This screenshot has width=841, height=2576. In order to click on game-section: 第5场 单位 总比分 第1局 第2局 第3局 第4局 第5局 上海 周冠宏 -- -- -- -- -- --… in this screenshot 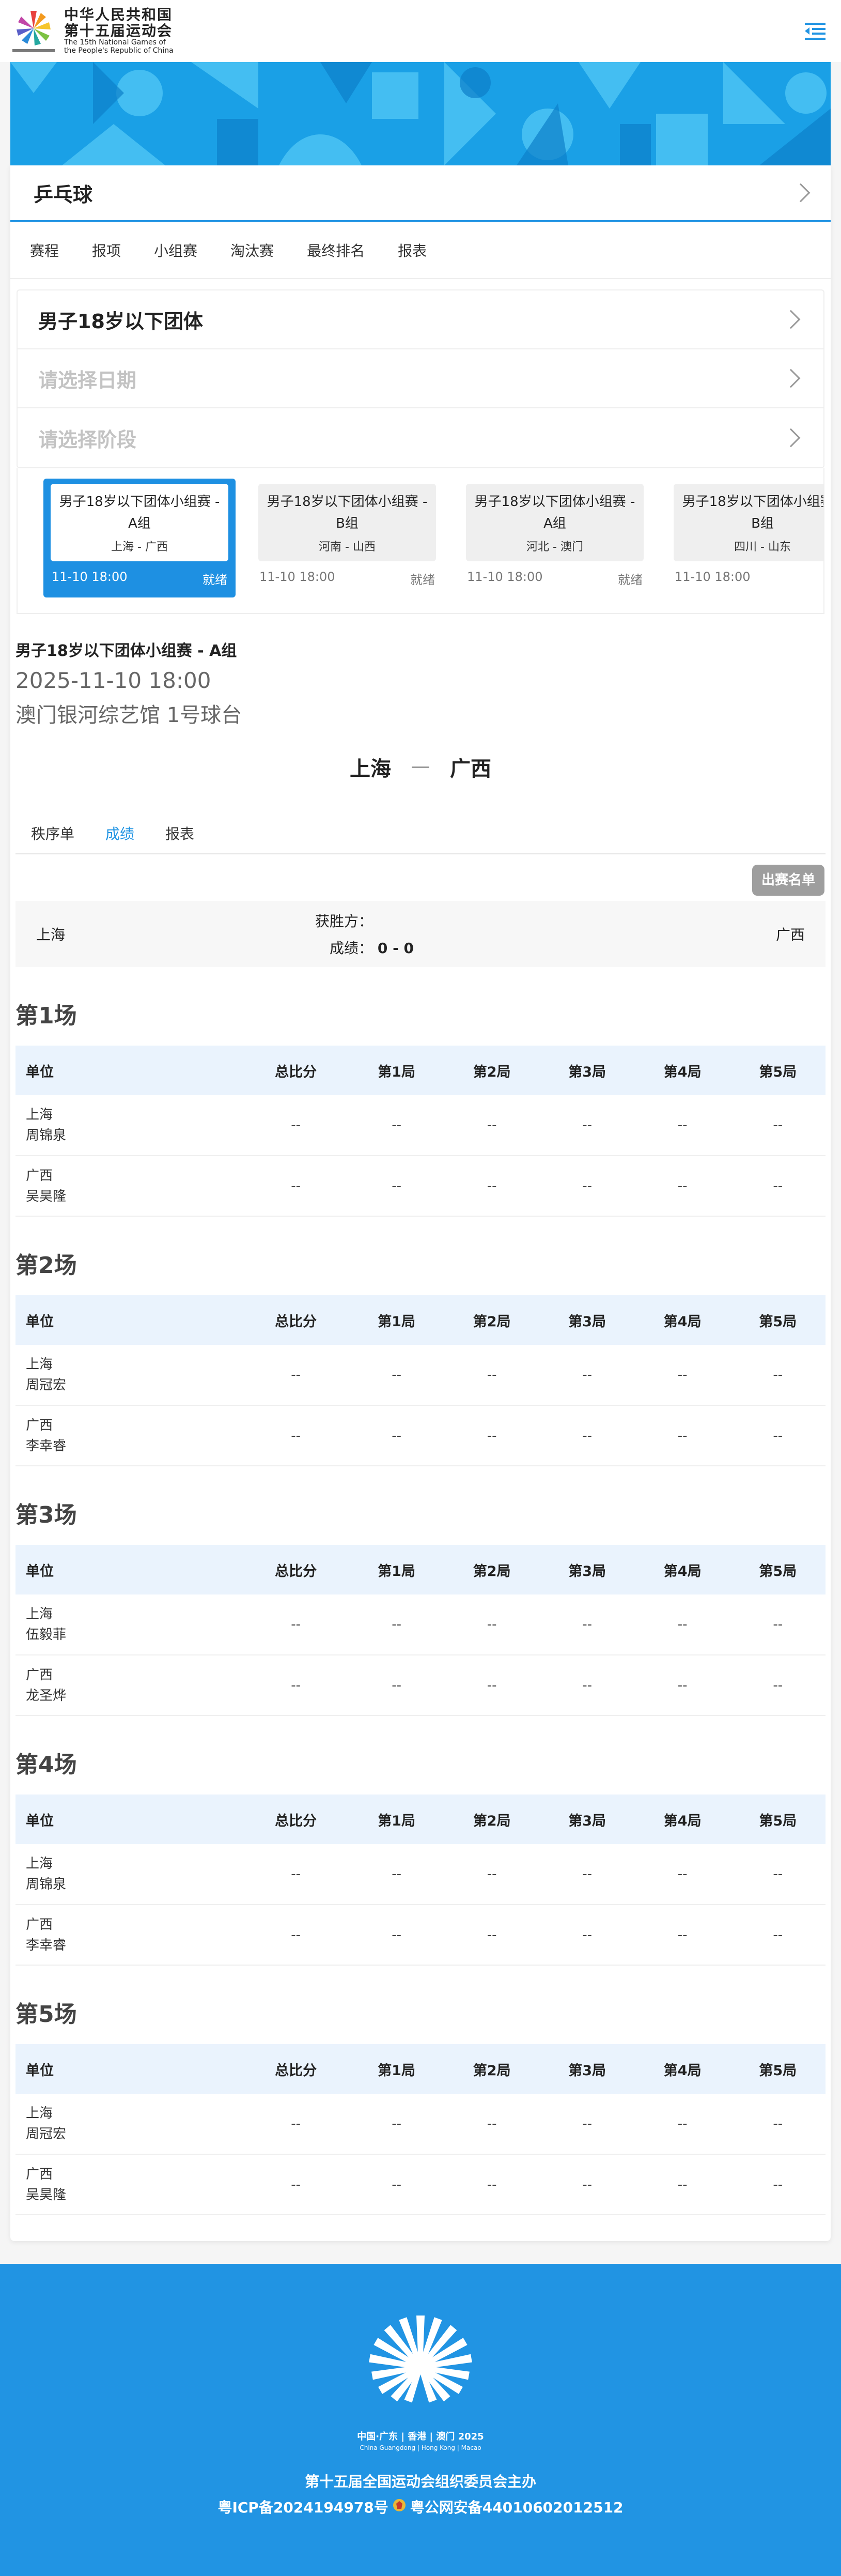, I will do `click(420, 2090)`.